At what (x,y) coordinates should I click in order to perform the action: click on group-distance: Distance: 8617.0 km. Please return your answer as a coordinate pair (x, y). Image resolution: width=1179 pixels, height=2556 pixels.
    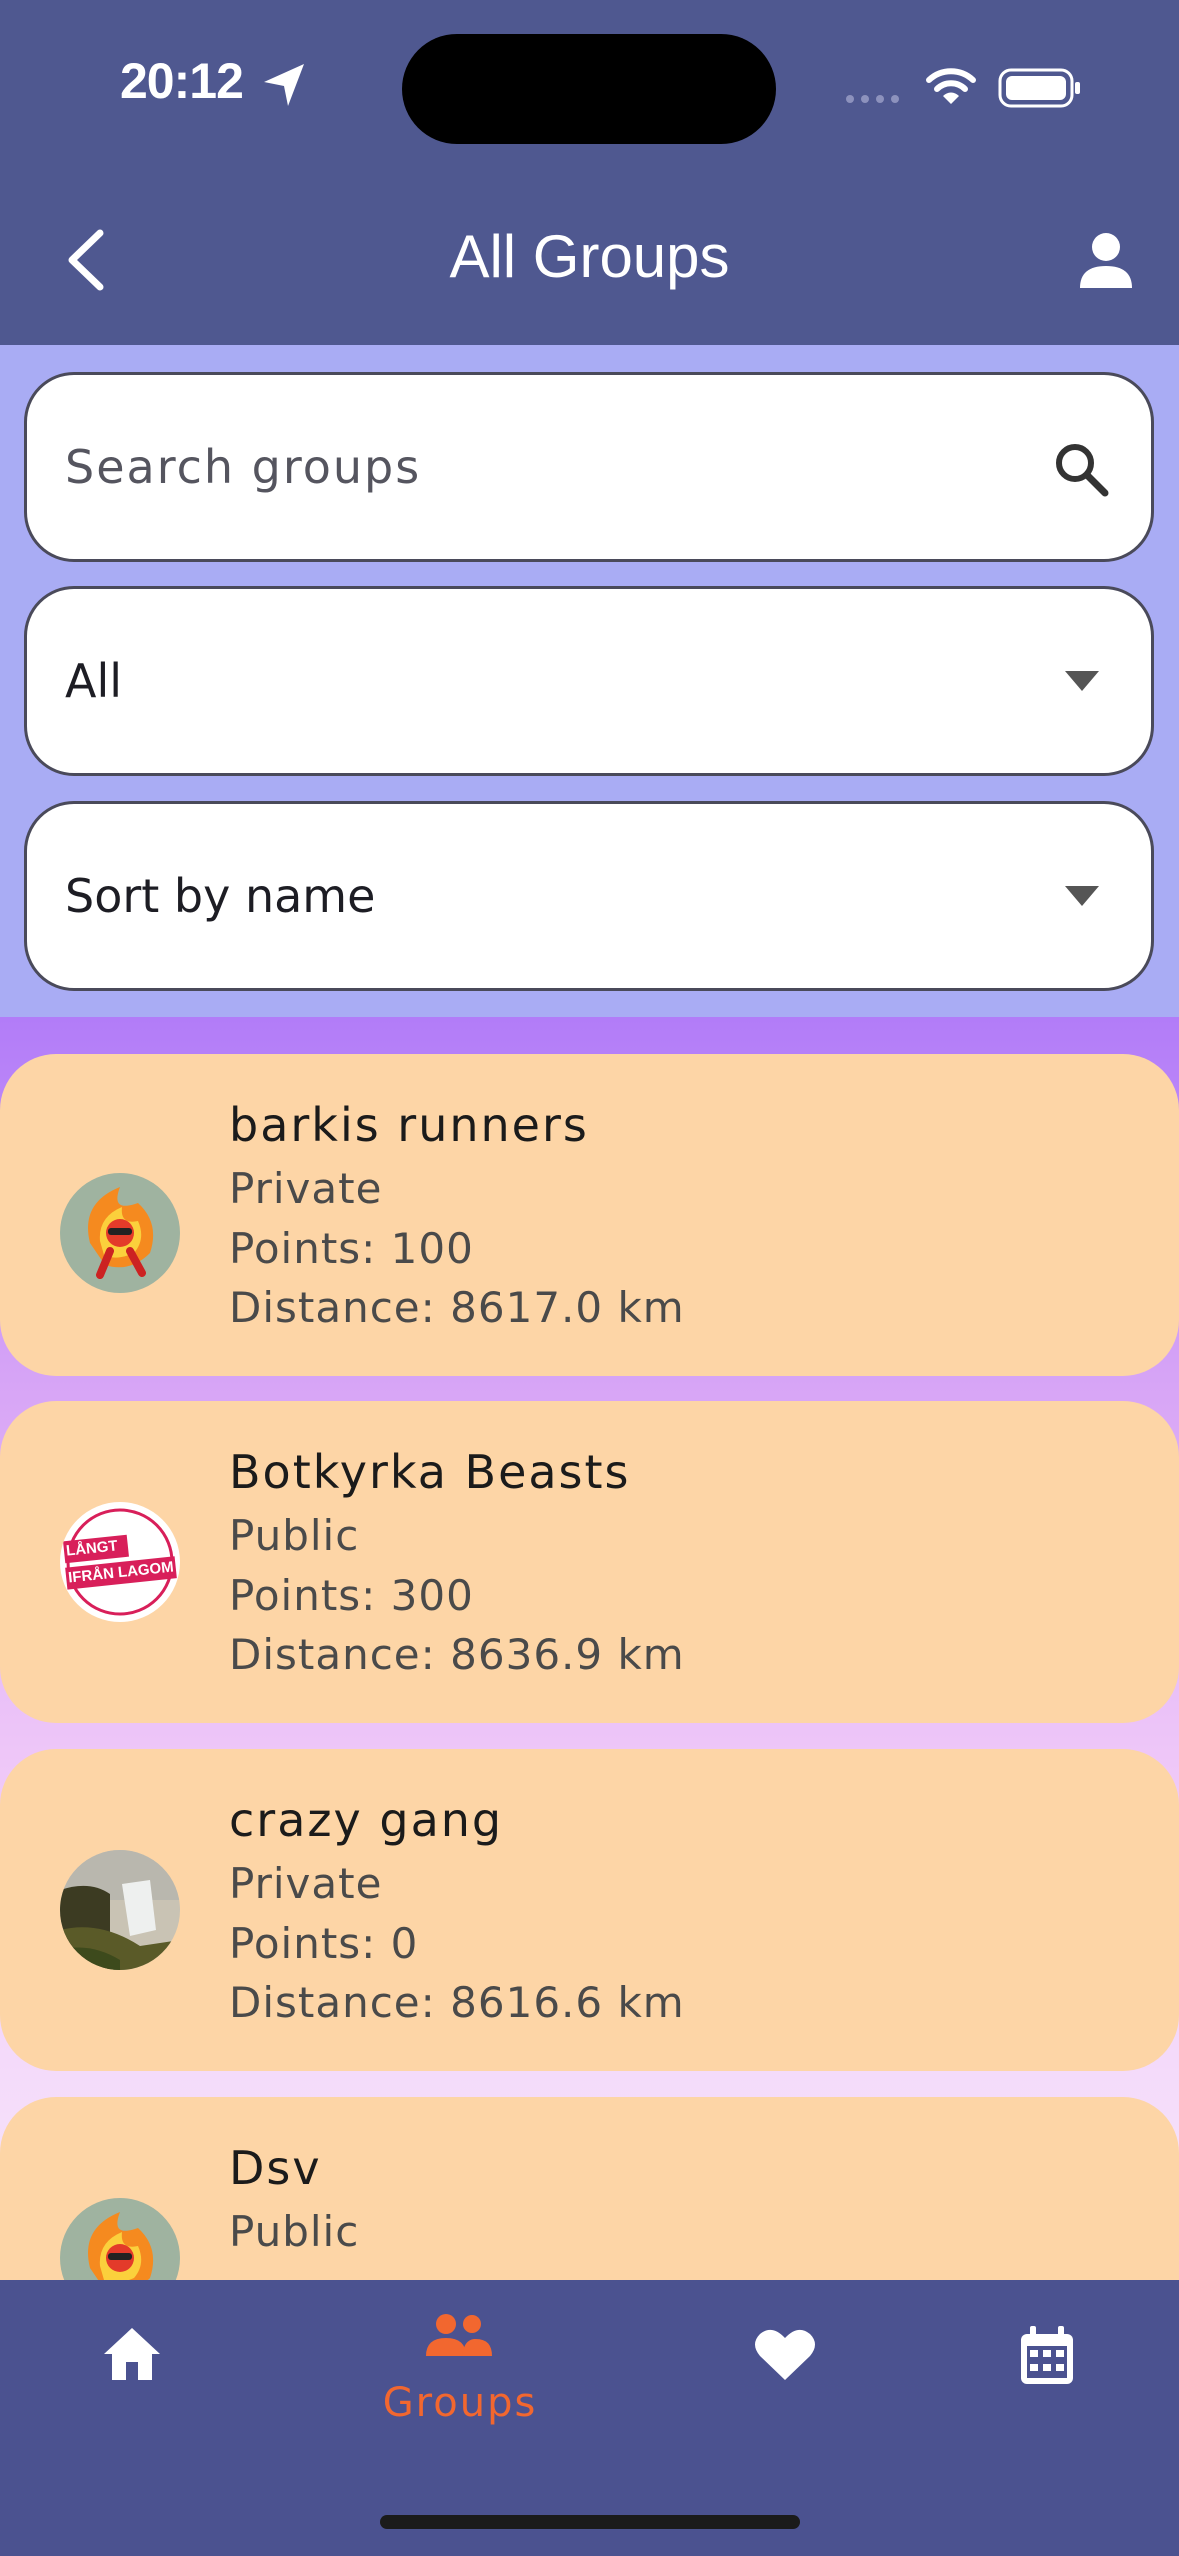
    Looking at the image, I should click on (457, 1307).